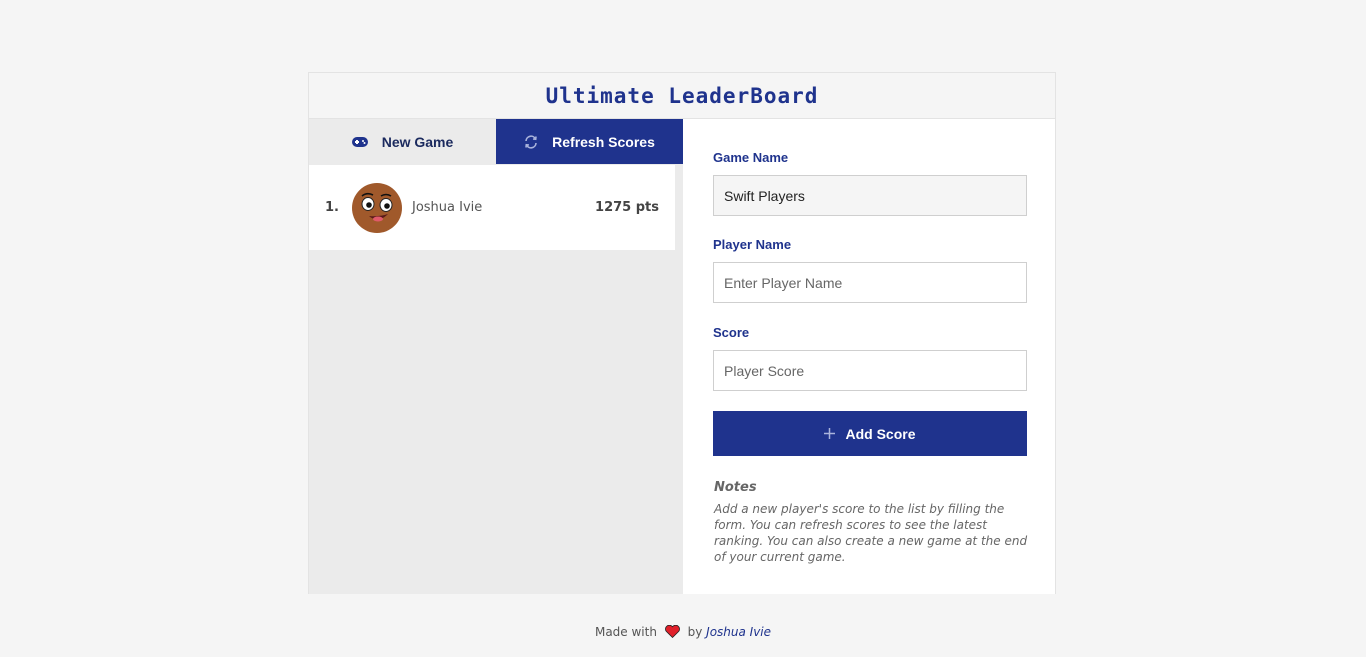  What do you see at coordinates (695, 632) in the screenshot?
I see `footer-by: by` at bounding box center [695, 632].